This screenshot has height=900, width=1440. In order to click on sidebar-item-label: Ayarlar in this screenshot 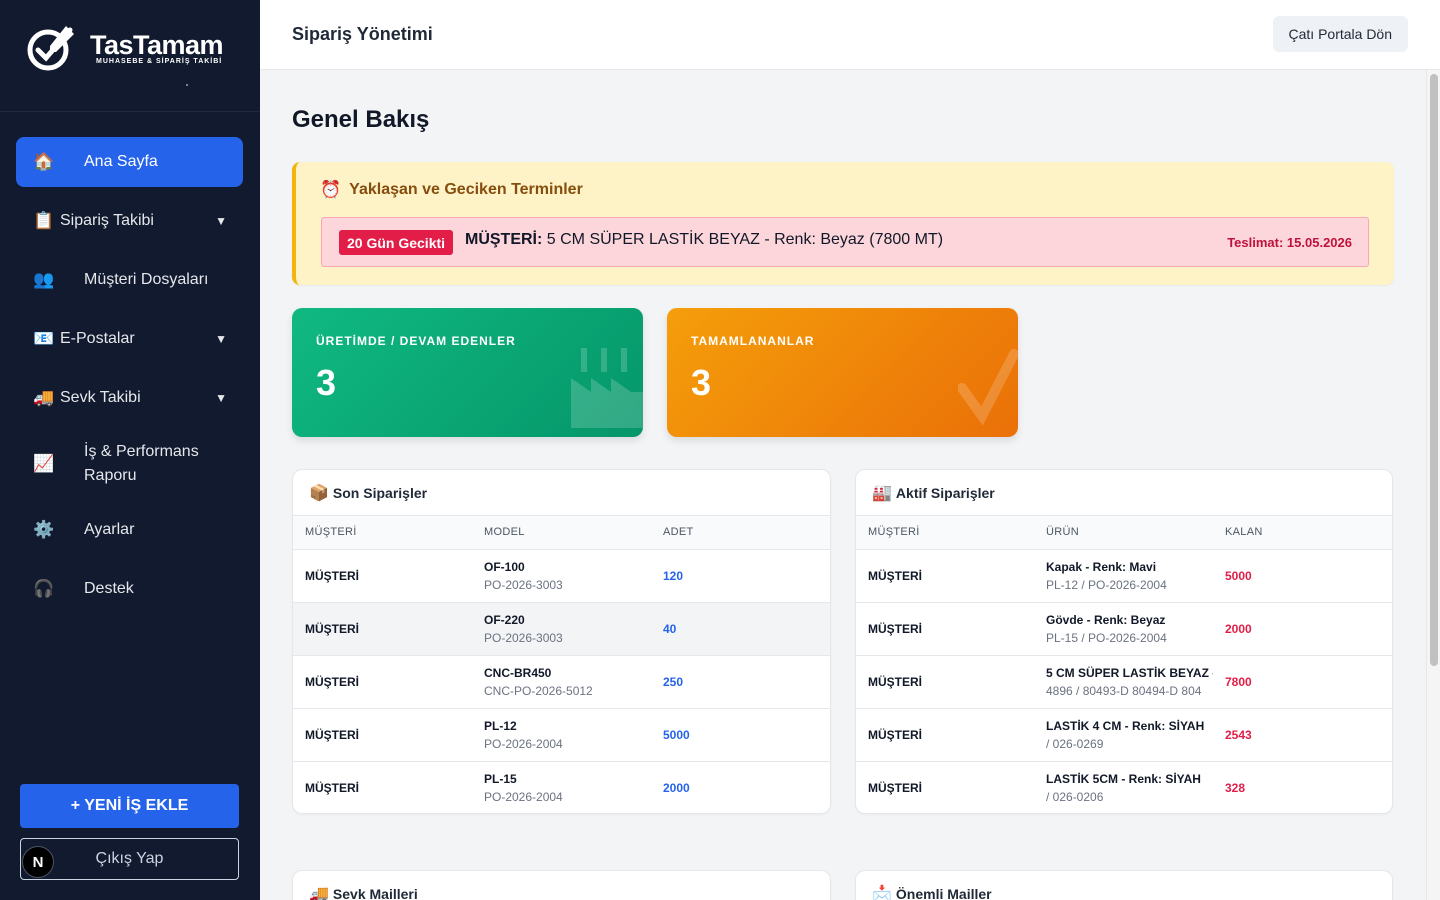, I will do `click(109, 529)`.